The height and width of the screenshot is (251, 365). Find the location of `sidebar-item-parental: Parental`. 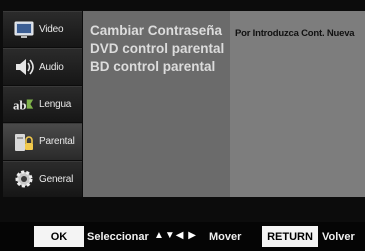

sidebar-item-parental: Parental is located at coordinates (42, 141).